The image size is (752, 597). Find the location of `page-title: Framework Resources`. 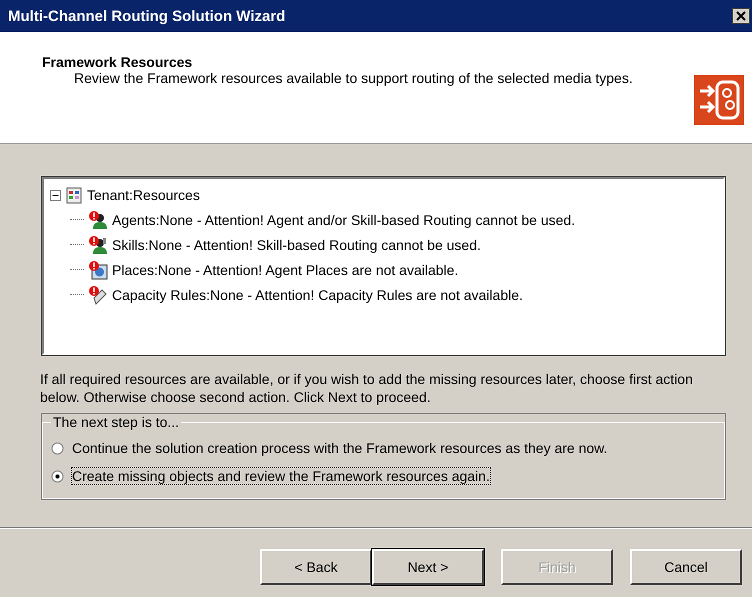

page-title: Framework Resources is located at coordinates (118, 62).